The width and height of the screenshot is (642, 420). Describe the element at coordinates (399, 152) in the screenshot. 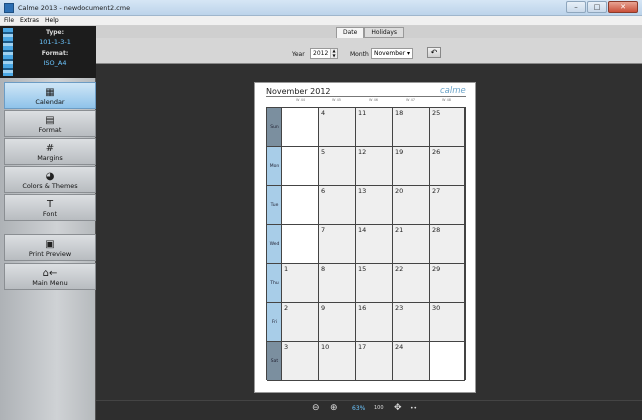

I see `day-number: 19` at that location.